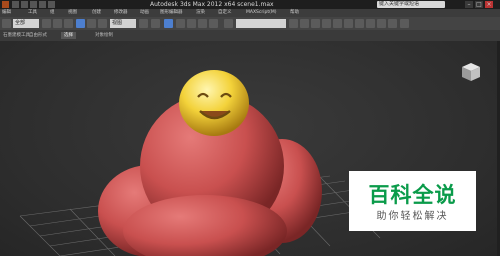 This screenshot has width=500, height=256. Describe the element at coordinates (469, 4) in the screenshot. I see `minimize-button: –` at that location.